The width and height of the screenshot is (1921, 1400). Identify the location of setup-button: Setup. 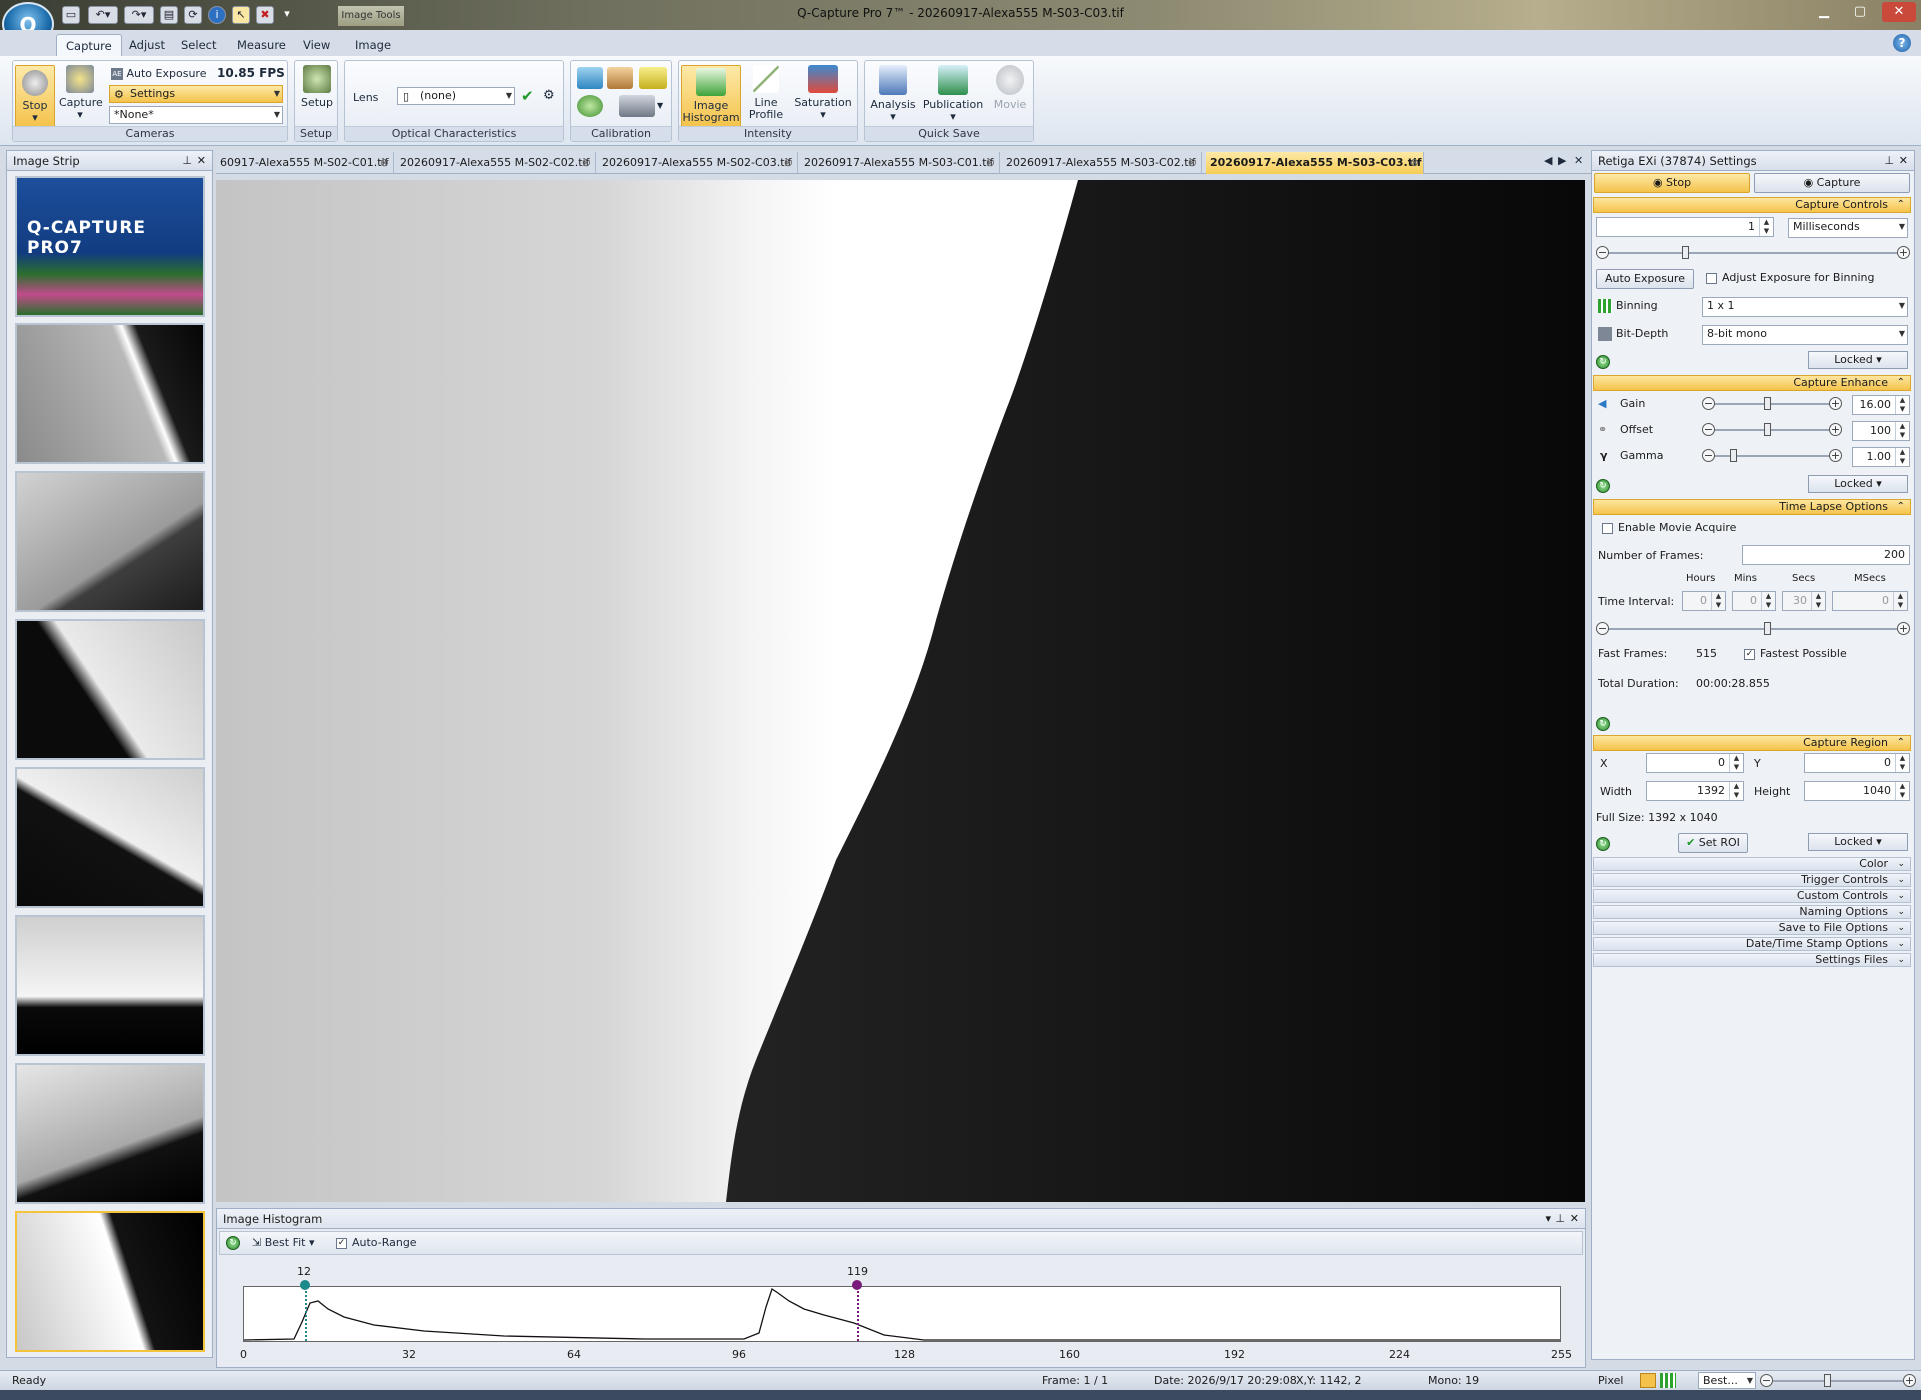
(317, 87).